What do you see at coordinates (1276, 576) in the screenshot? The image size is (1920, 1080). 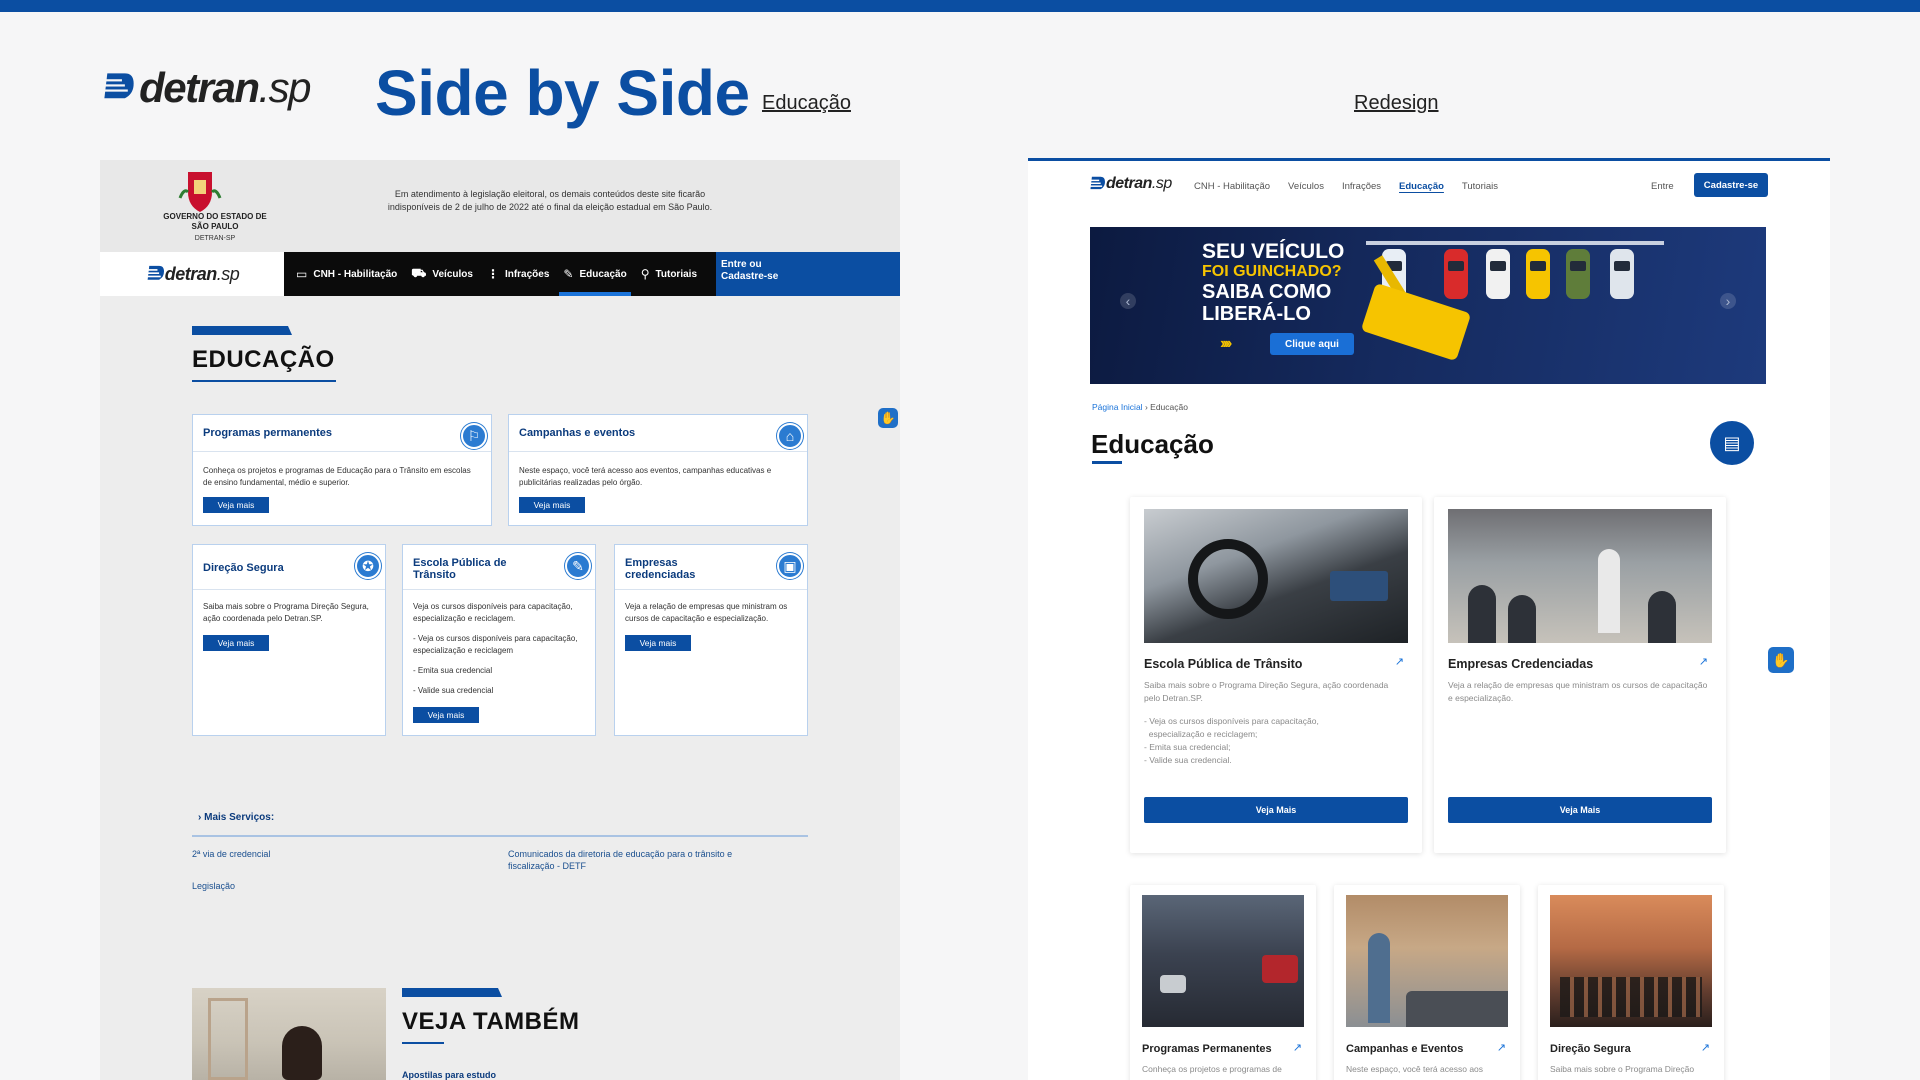 I see `car-interior-photo` at bounding box center [1276, 576].